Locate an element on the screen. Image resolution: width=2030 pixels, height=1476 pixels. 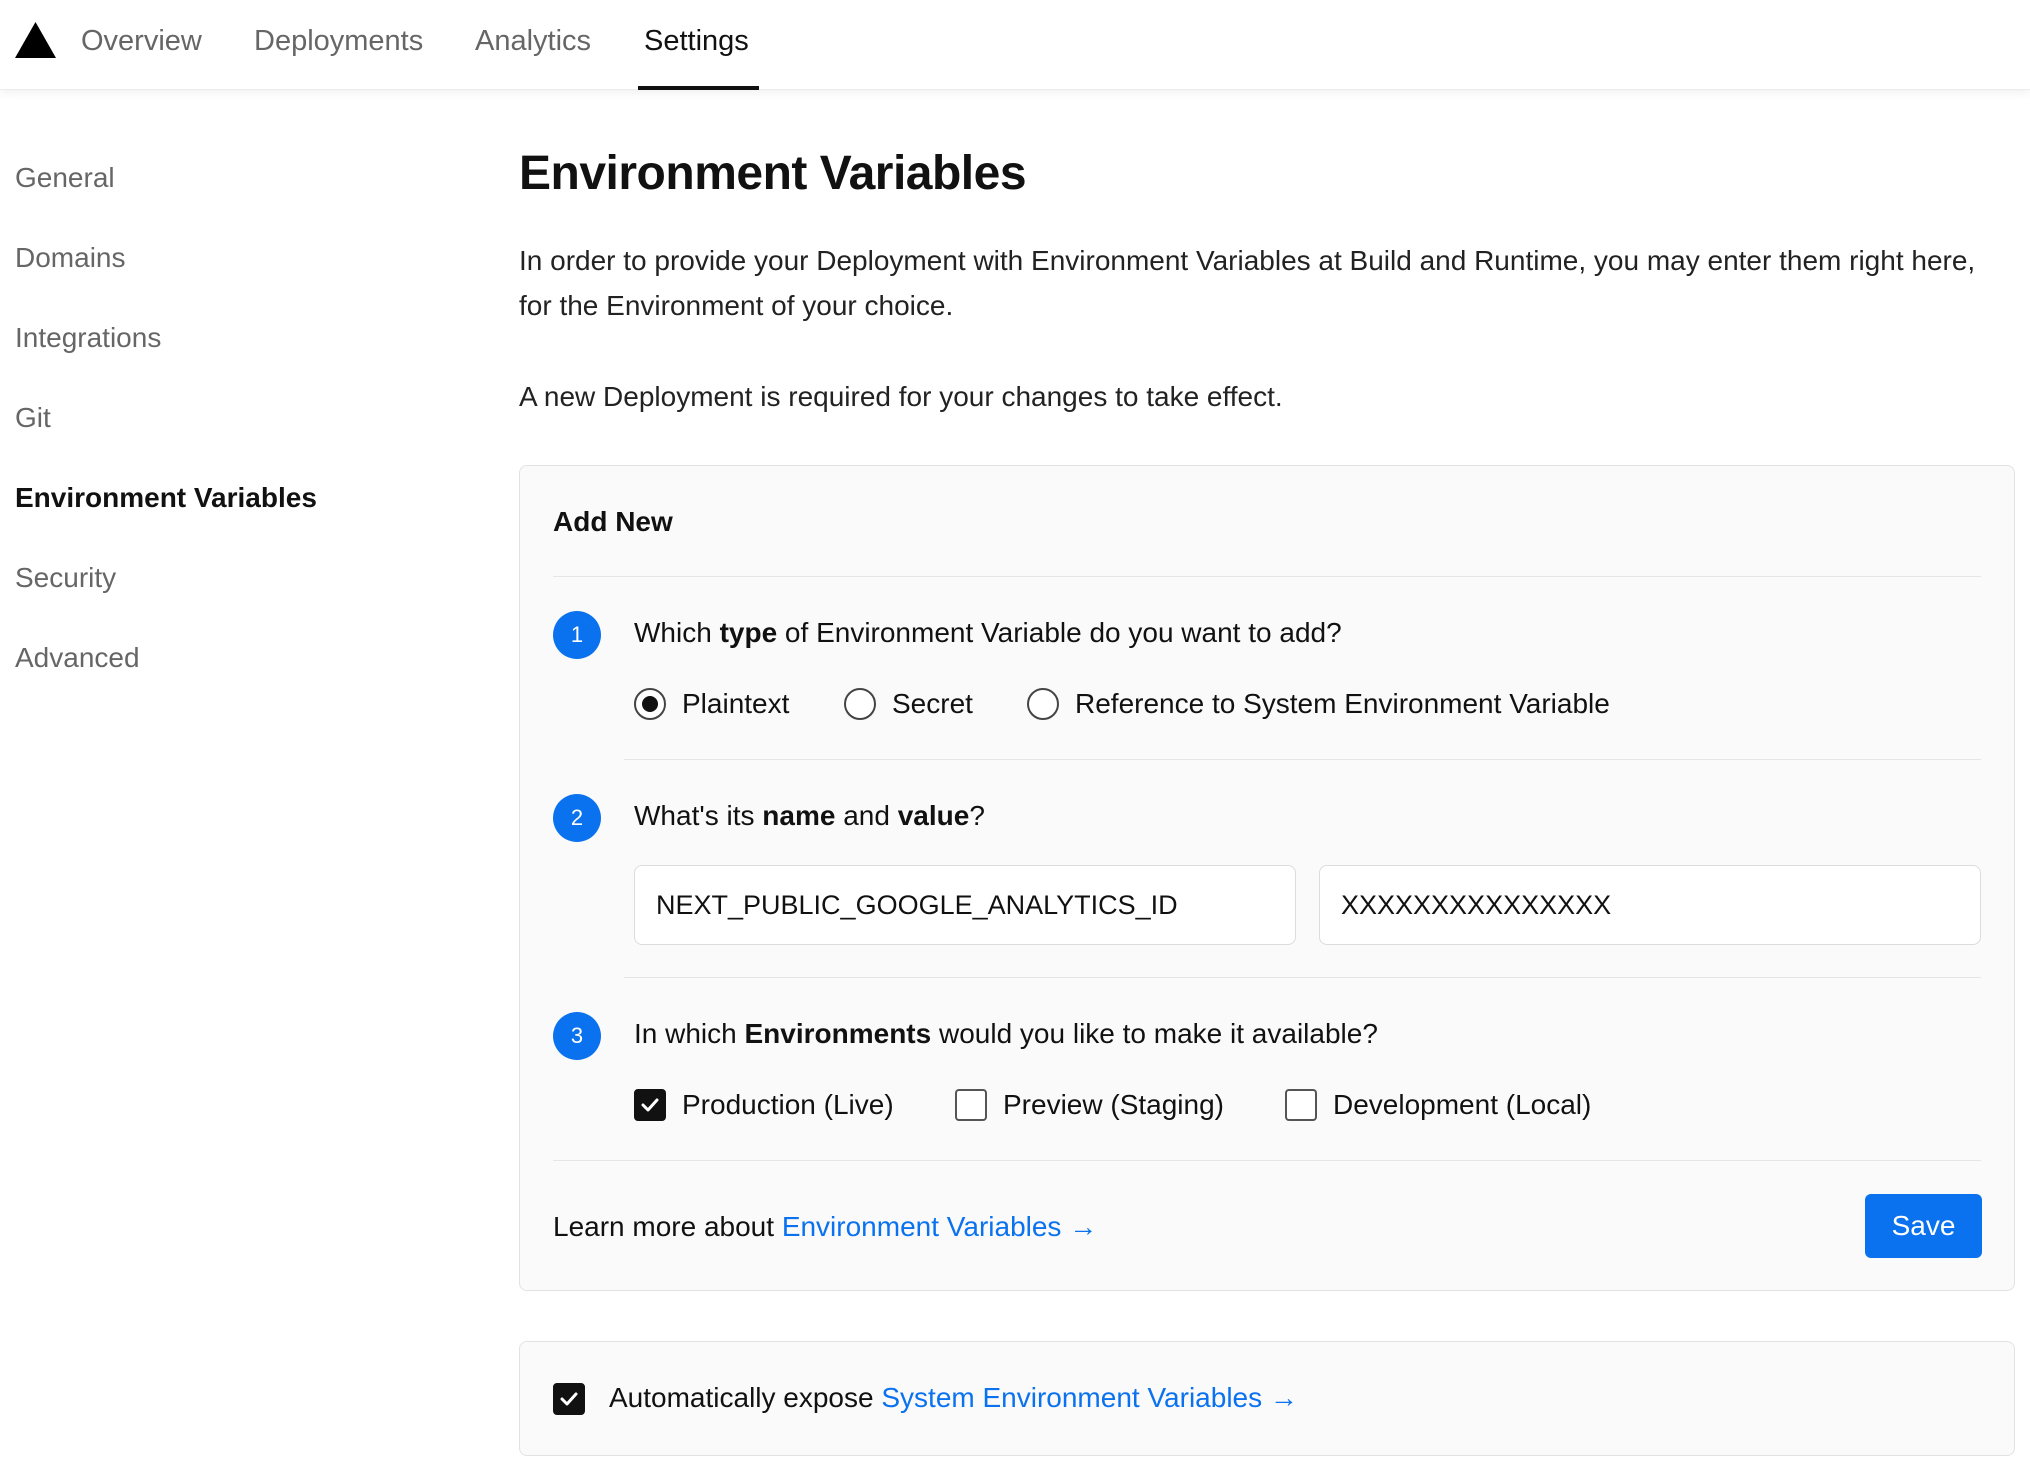
step-2-question-prefix: What's its is located at coordinates (698, 815).